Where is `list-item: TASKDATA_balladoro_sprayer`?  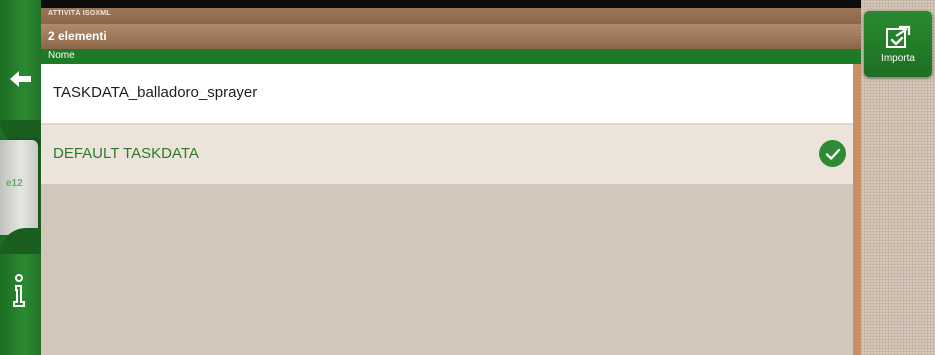
list-item: TASKDATA_balladoro_sprayer is located at coordinates (447, 93).